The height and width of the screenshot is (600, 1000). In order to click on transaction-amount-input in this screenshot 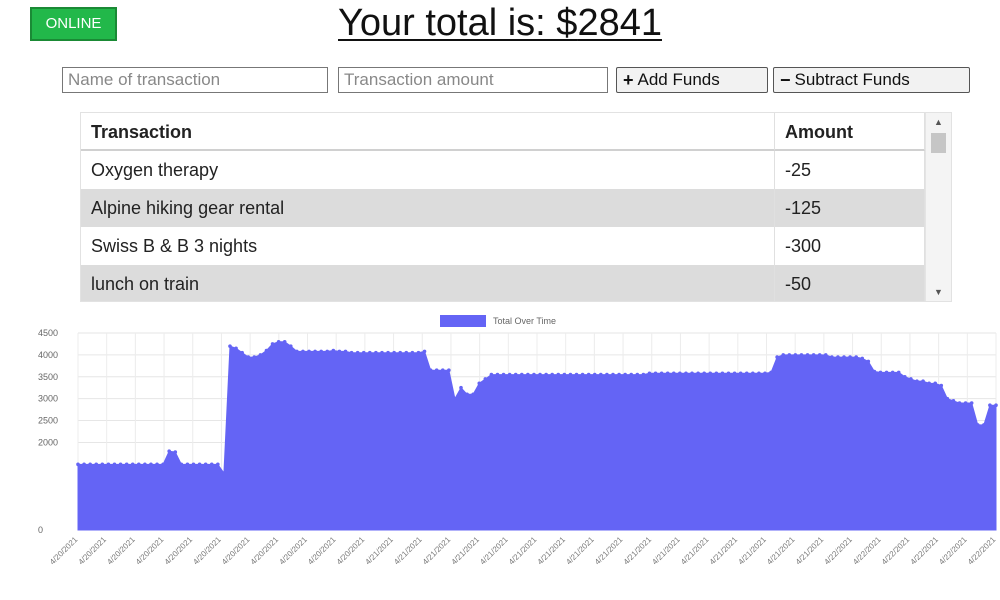, I will do `click(473, 80)`.